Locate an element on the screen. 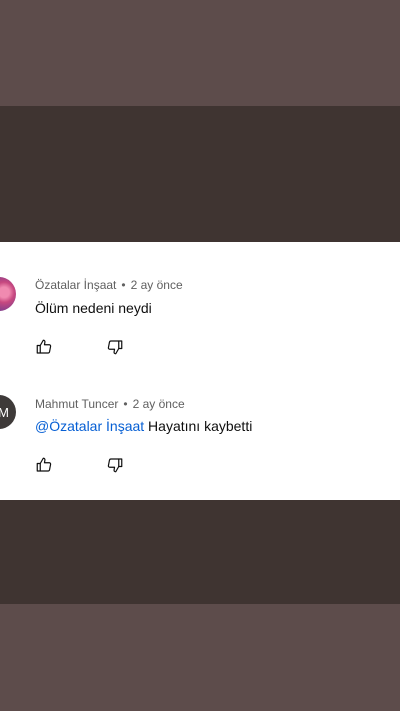  background-band-dark-bottom is located at coordinates (200, 552).